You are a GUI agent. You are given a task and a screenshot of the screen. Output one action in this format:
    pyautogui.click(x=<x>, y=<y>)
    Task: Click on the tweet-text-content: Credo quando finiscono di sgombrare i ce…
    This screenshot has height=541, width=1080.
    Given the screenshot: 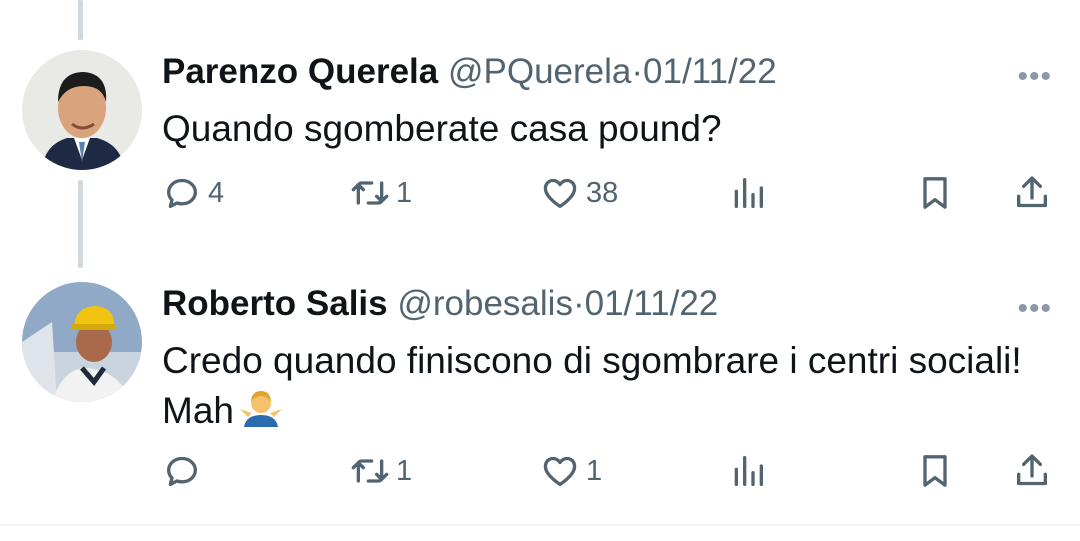 What is the action you would take?
    pyautogui.click(x=592, y=385)
    